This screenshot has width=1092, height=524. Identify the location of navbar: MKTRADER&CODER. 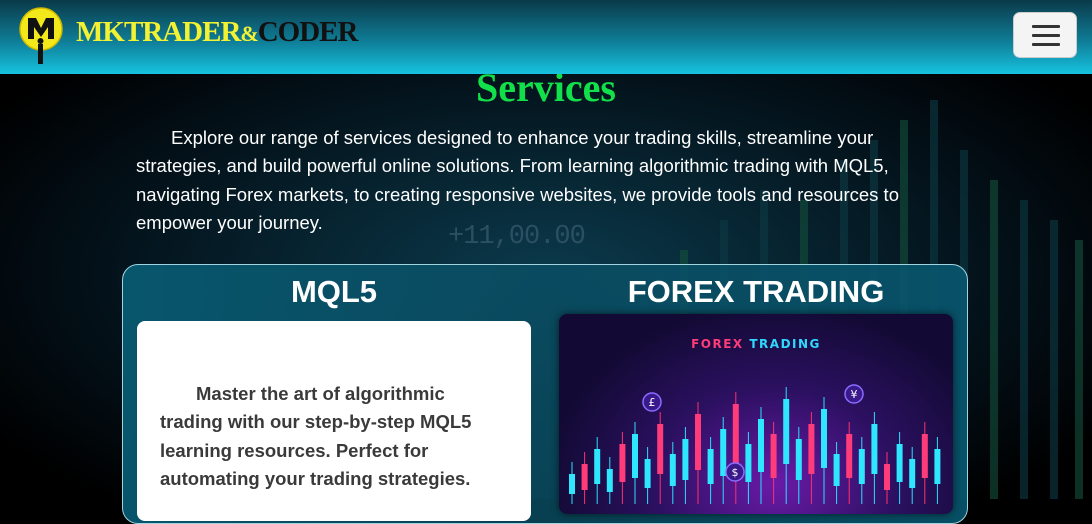
(546, 37).